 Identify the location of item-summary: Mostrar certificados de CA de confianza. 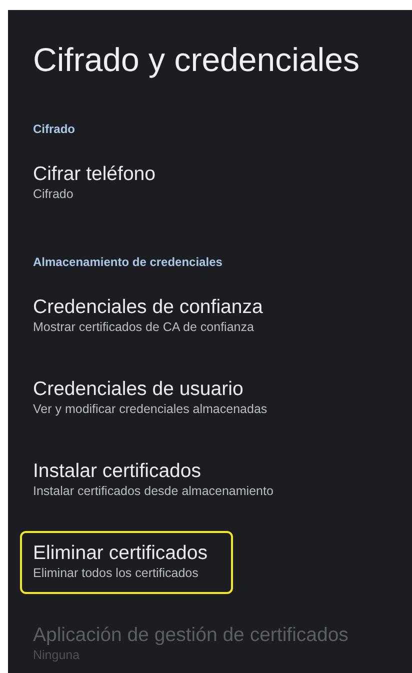
(144, 327).